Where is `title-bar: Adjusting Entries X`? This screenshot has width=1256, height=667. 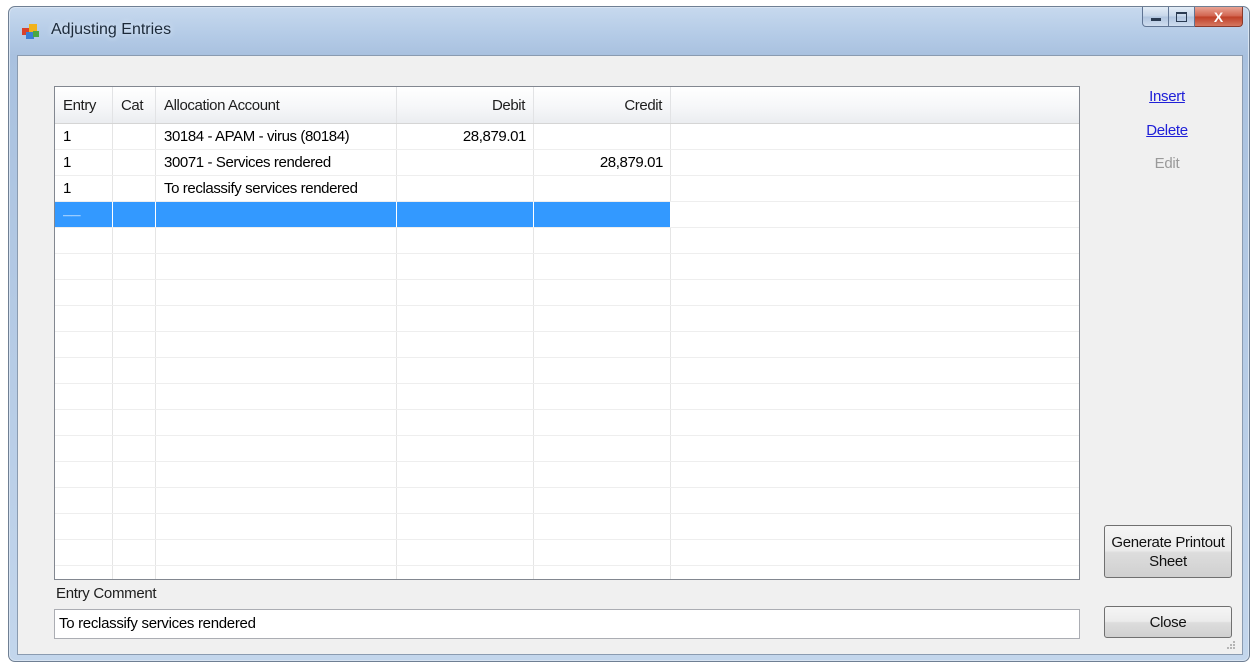
title-bar: Adjusting Entries X is located at coordinates (629, 30).